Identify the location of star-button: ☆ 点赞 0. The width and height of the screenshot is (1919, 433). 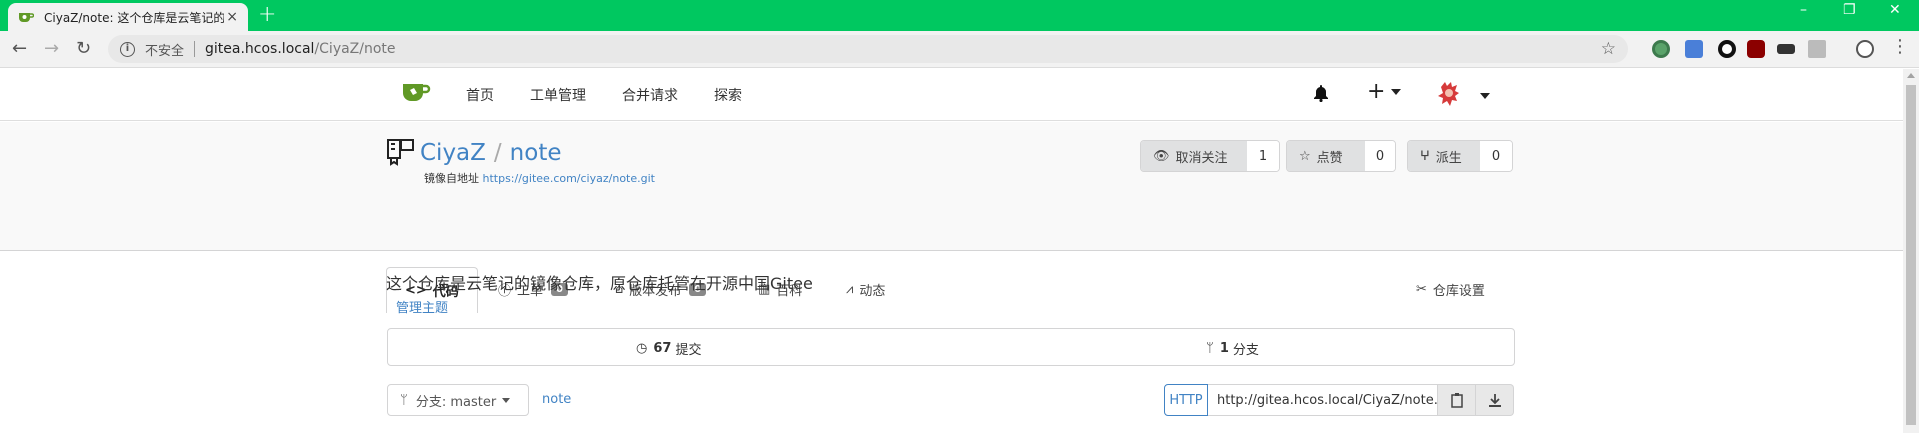
(1341, 156).